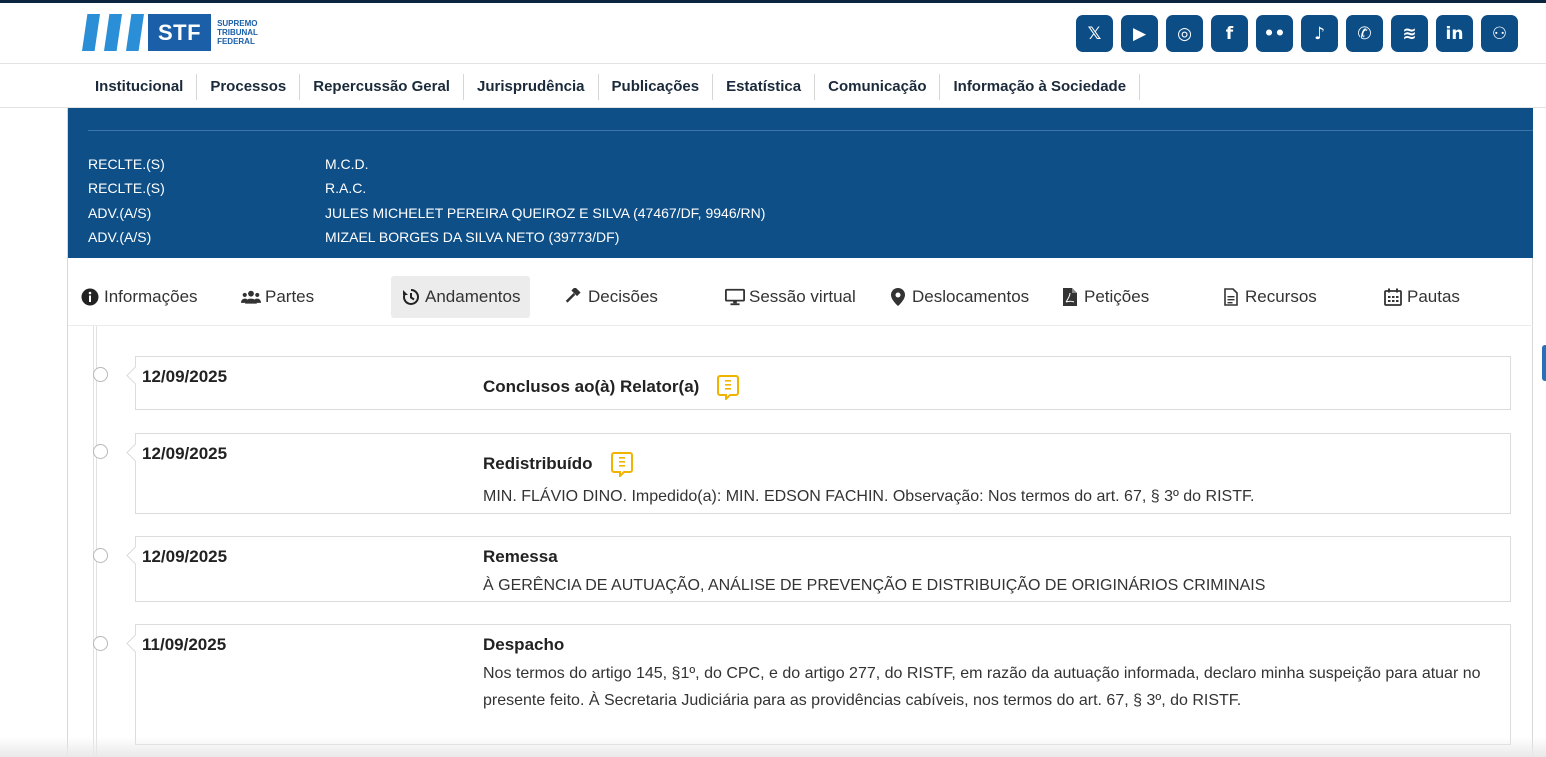 Image resolution: width=1546 pixels, height=757 pixels. Describe the element at coordinates (790, 297) in the screenshot. I see `tab-sessao-virtual: Sessão virtual` at that location.